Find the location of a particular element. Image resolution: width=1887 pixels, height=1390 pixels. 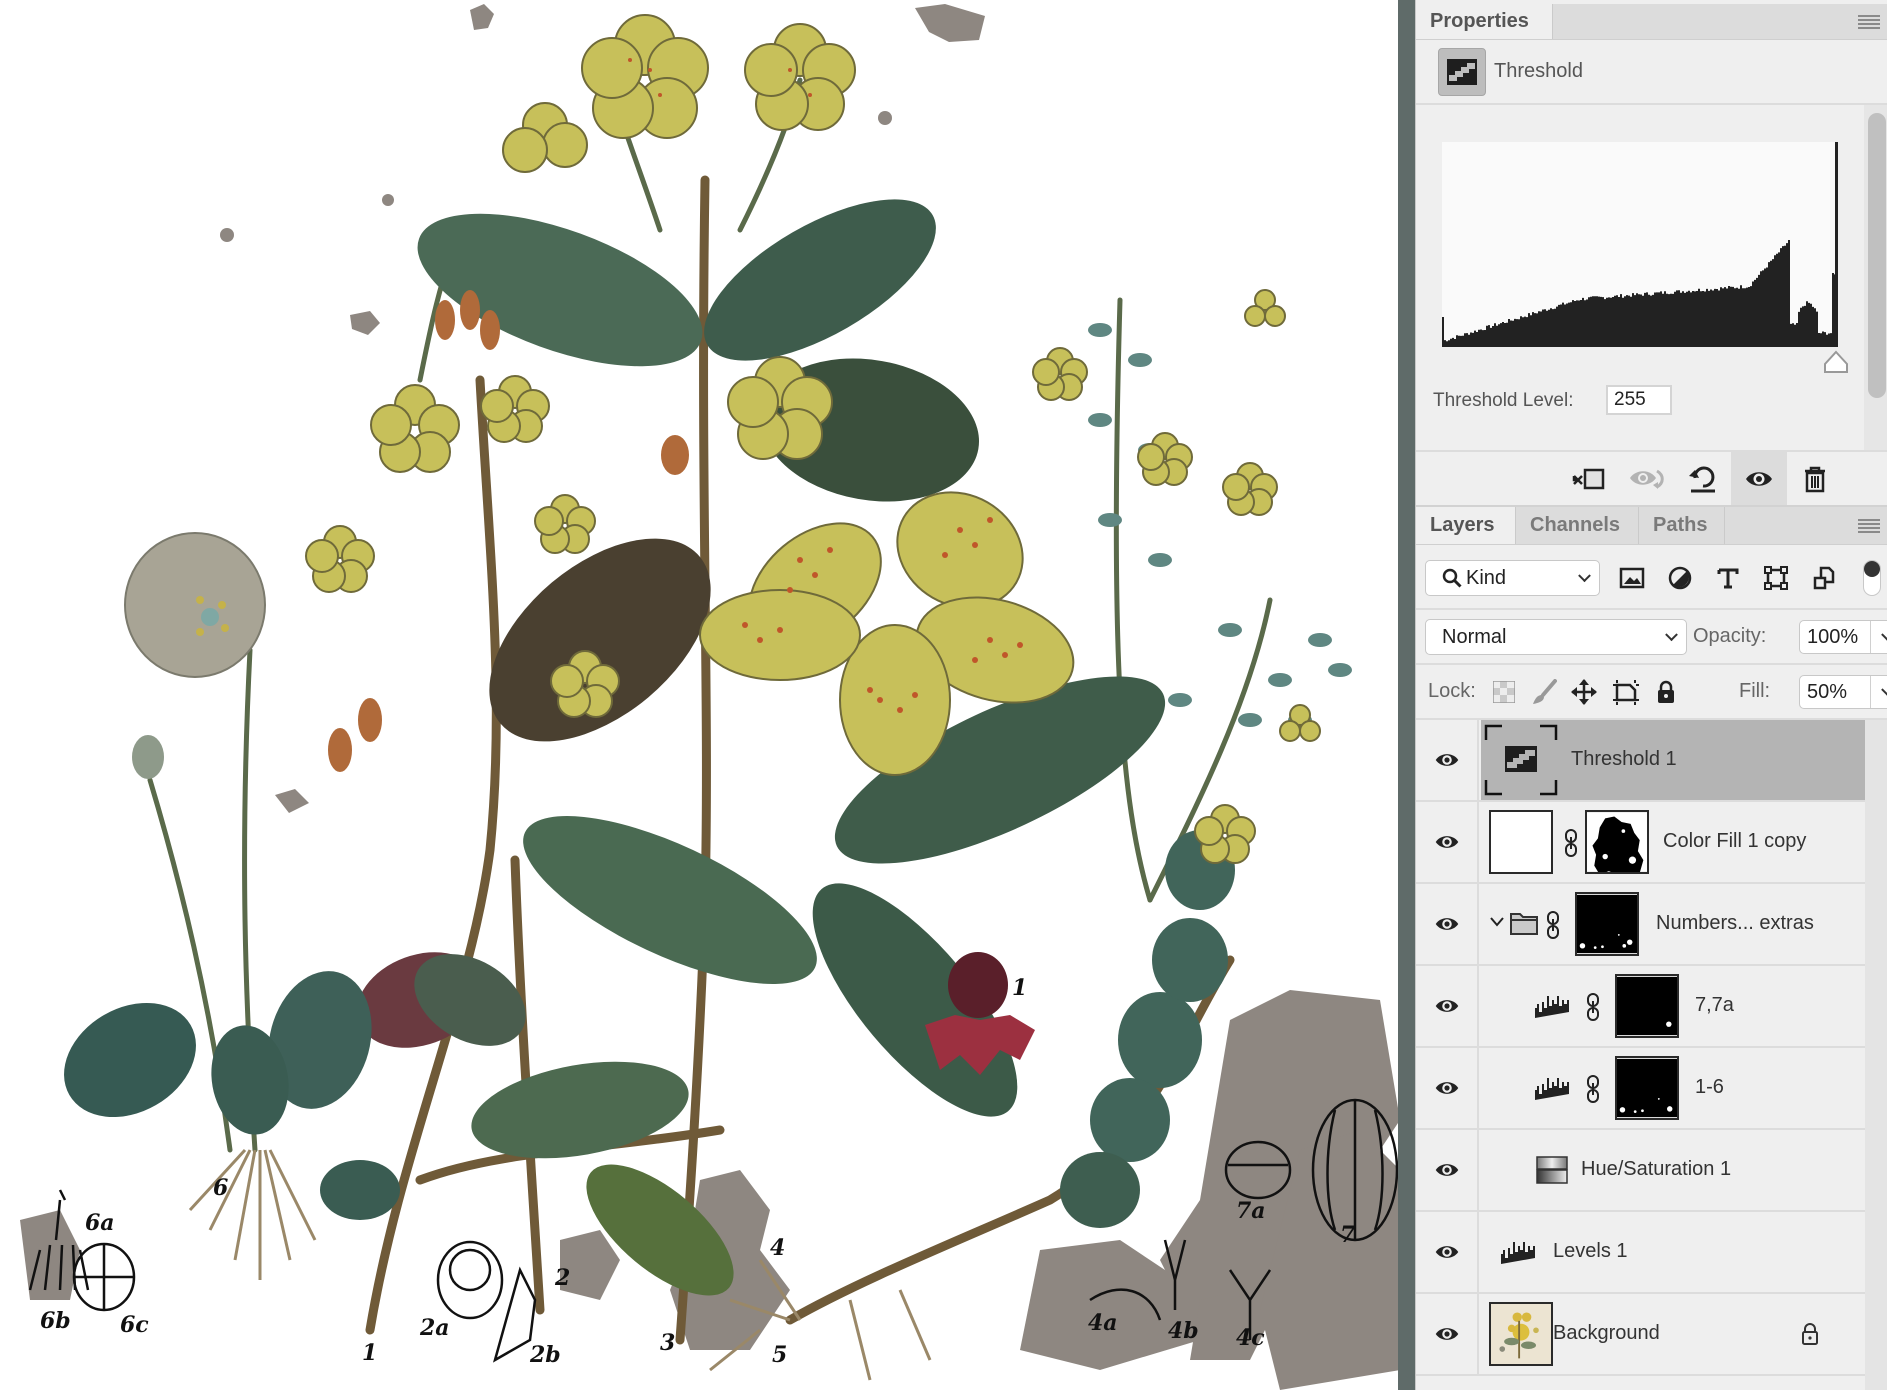

fill-input: 50% is located at coordinates (1843, 692).